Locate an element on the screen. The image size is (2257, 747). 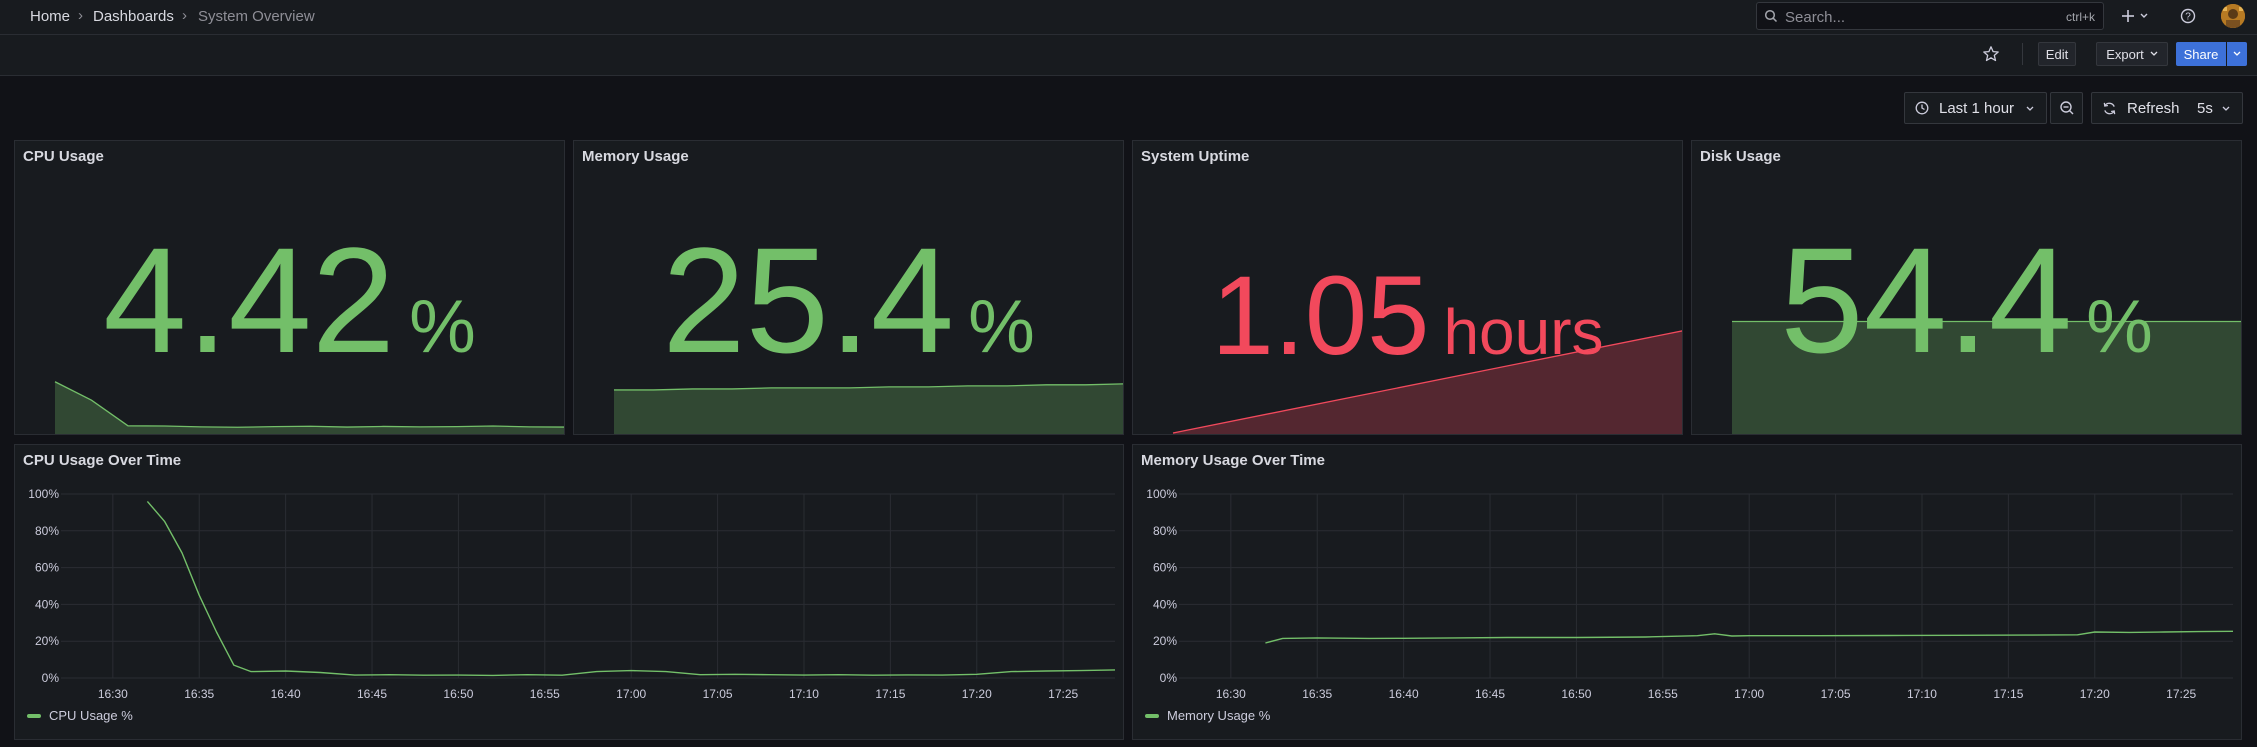
star-button is located at coordinates (1991, 54).